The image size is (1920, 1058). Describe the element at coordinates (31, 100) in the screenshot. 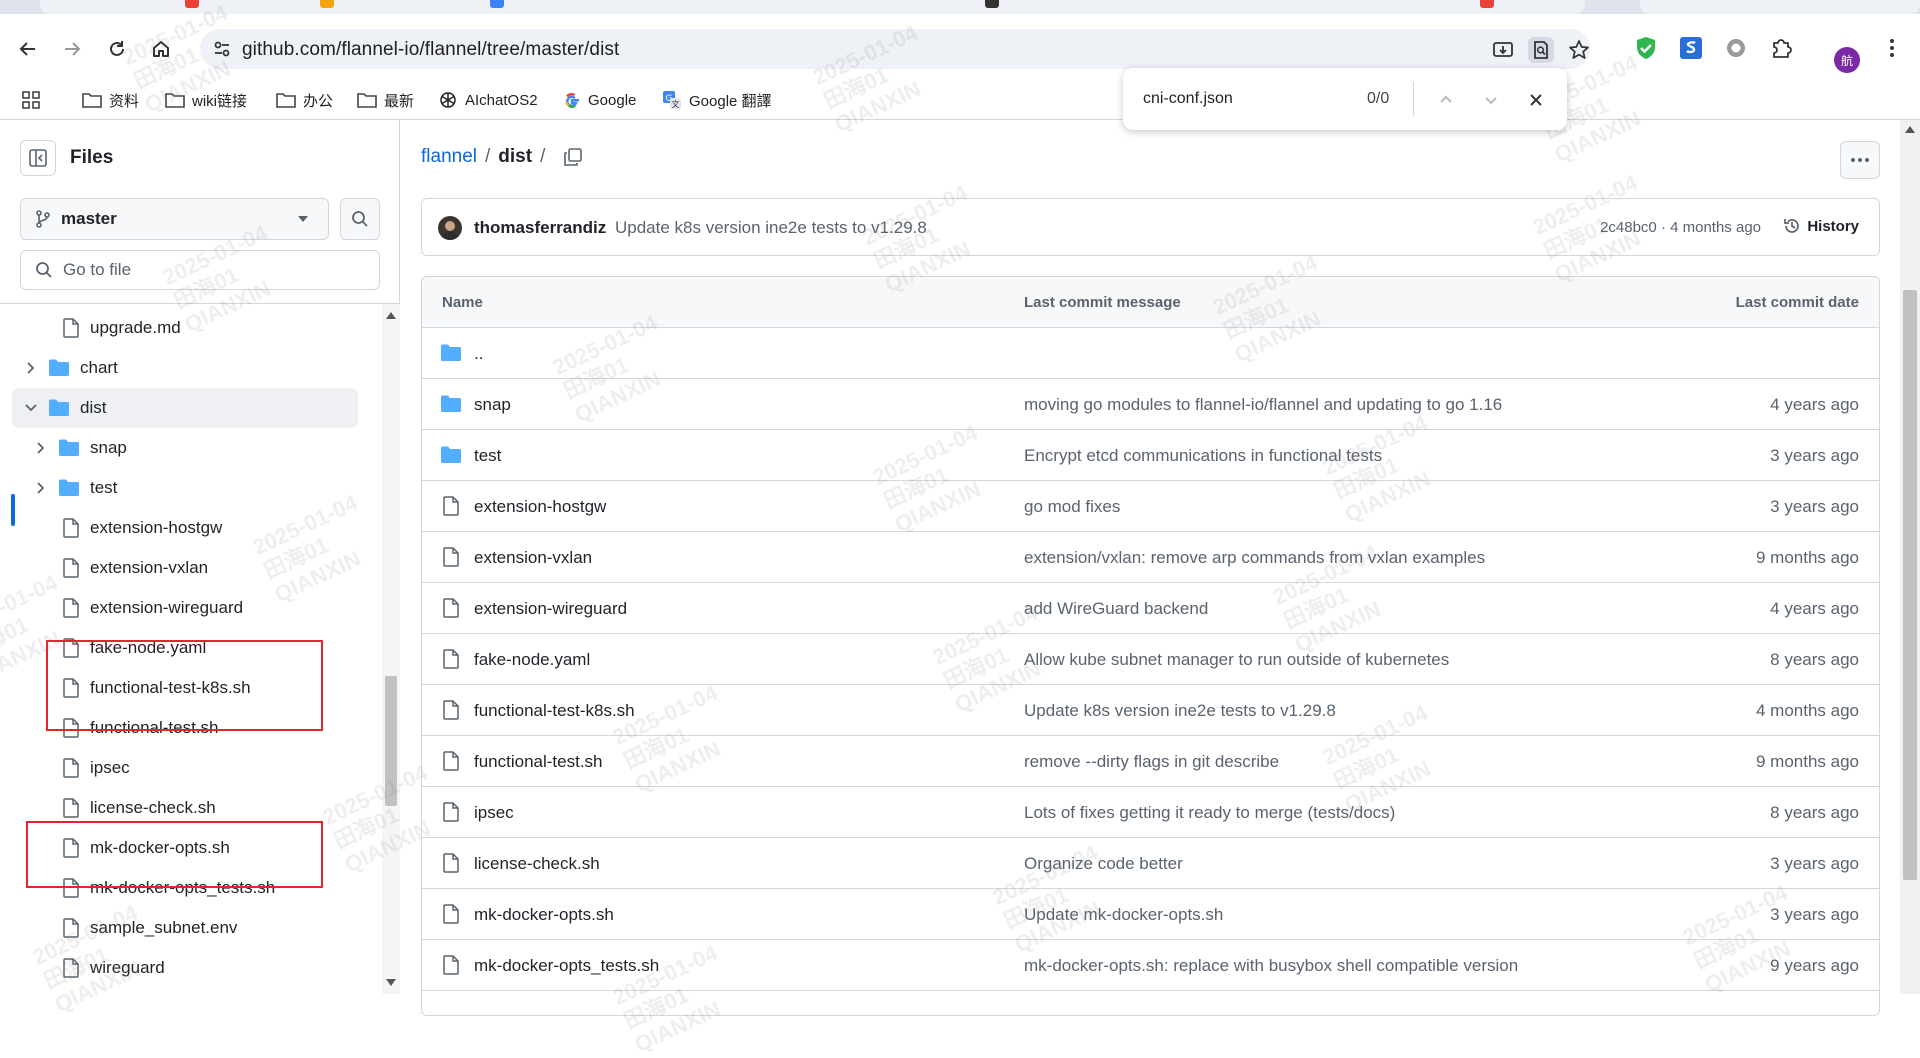

I see `apps-grid-button` at that location.